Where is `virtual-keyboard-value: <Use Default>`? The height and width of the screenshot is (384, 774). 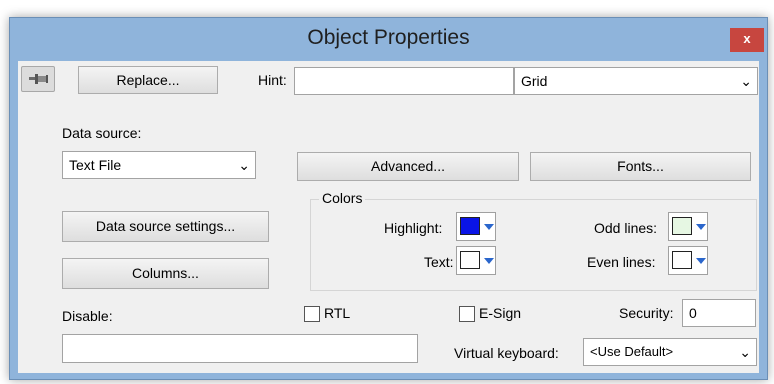
virtual-keyboard-value: <Use Default> is located at coordinates (632, 351).